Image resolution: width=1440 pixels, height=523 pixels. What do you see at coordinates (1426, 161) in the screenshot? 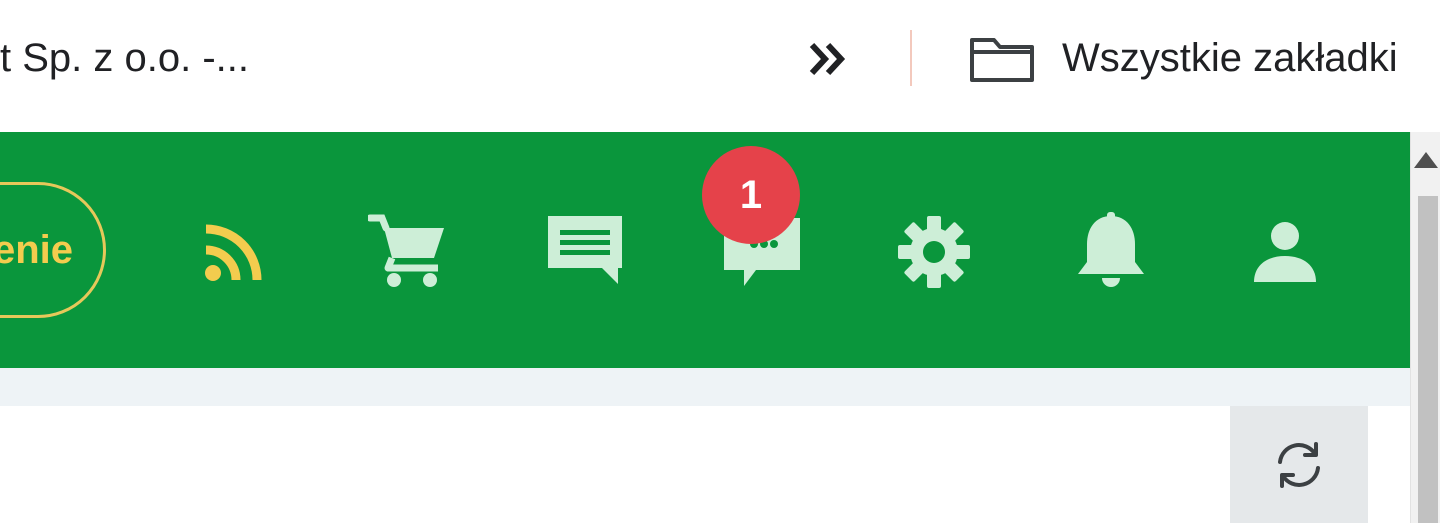
I see `scroll-up-arrow-icon` at bounding box center [1426, 161].